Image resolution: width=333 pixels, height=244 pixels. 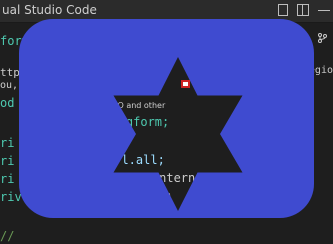 I want to click on code-line: dfl.internal.dli, so click(x=181, y=178).